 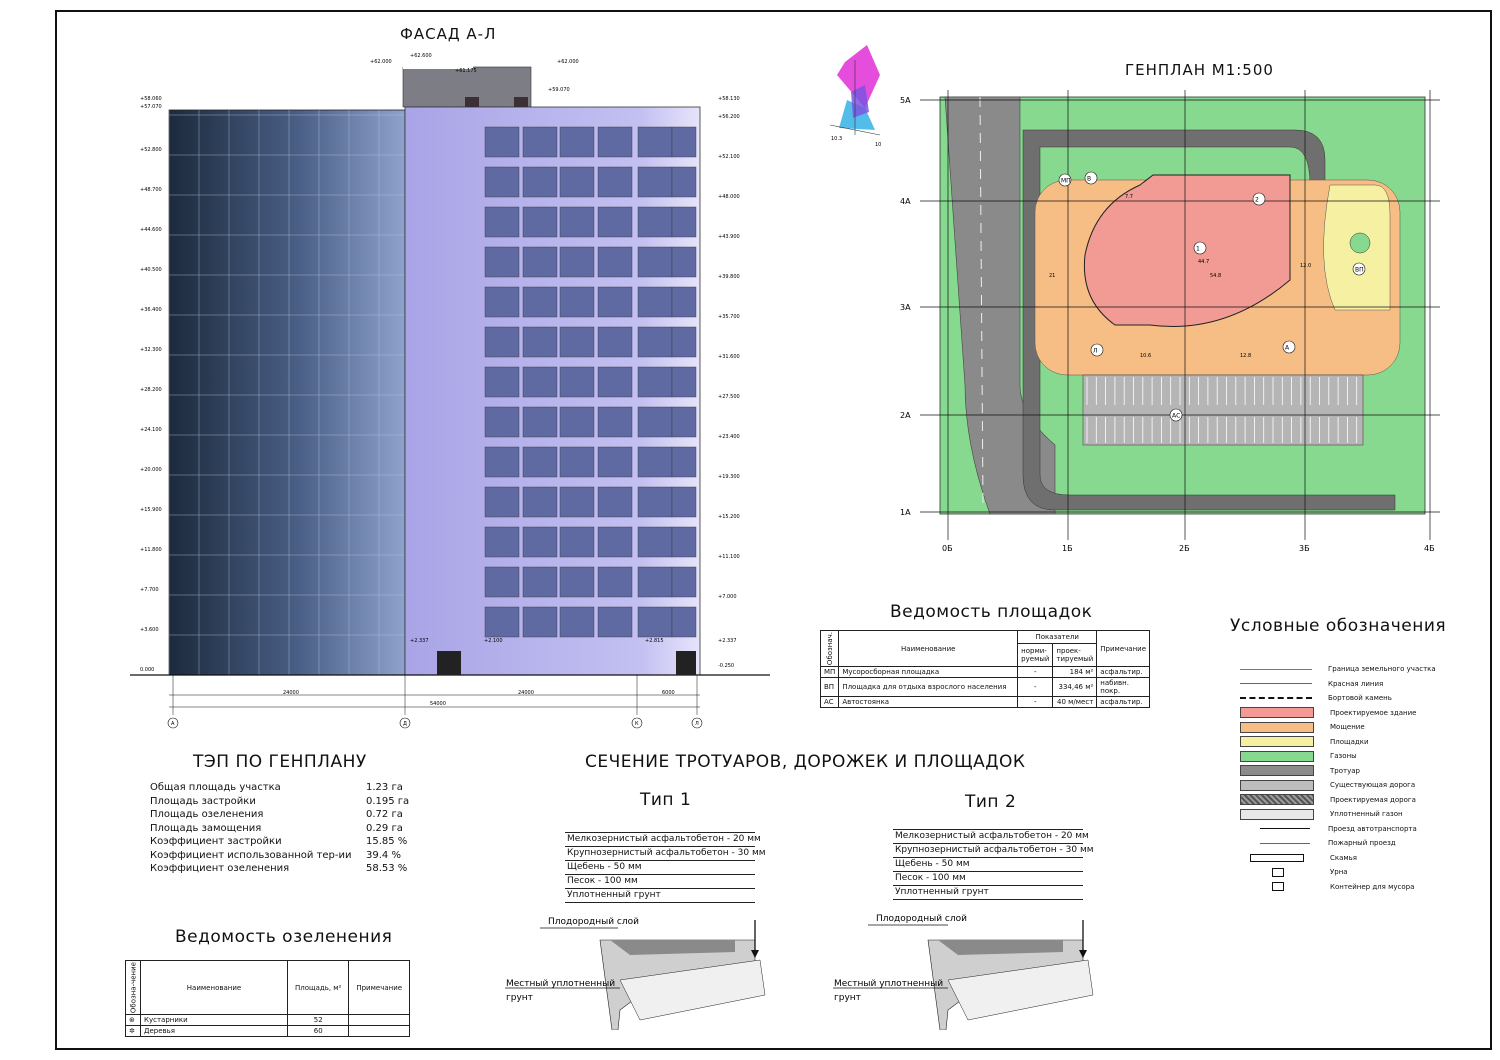 I want to click on type1-title: Тип 1, so click(x=666, y=800).